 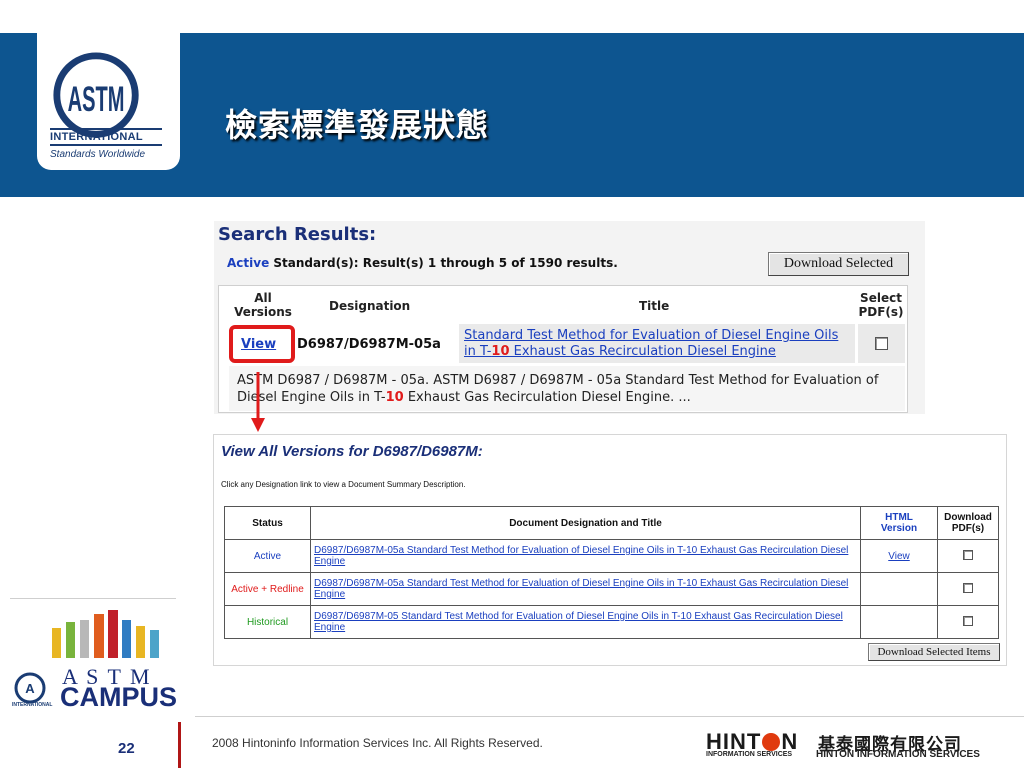 What do you see at coordinates (642, 351) in the screenshot?
I see `title-part-b: Exhaust Gas Recirculation Diesel Engine` at bounding box center [642, 351].